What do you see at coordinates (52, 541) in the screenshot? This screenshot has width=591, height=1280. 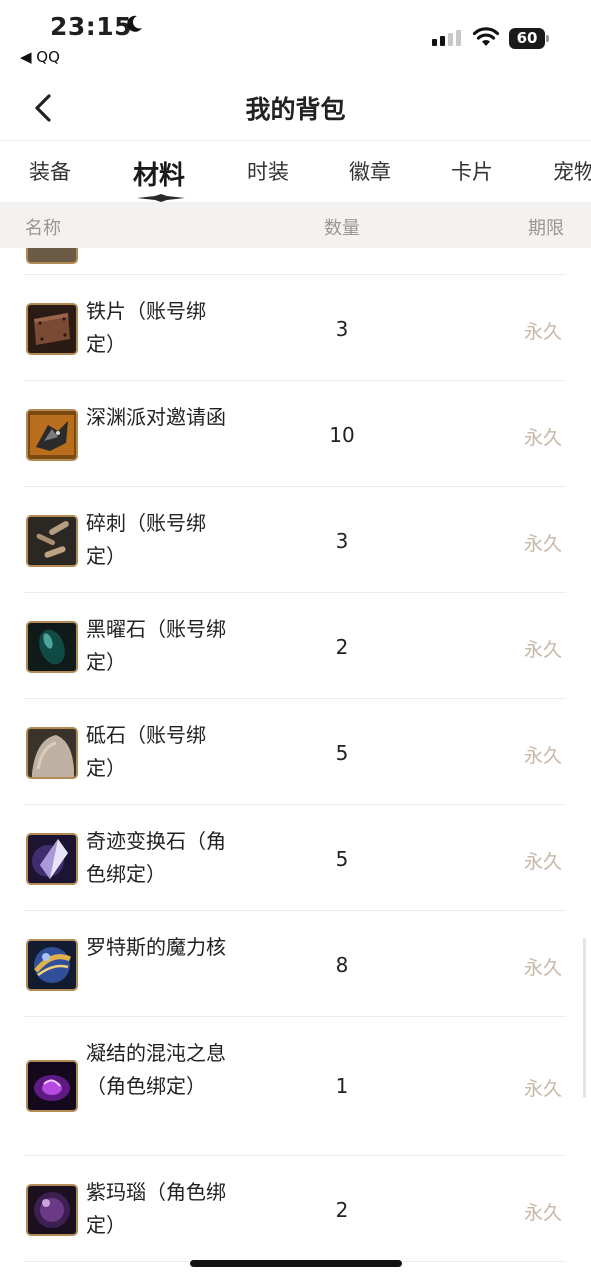 I see `broken-thorn-icon` at bounding box center [52, 541].